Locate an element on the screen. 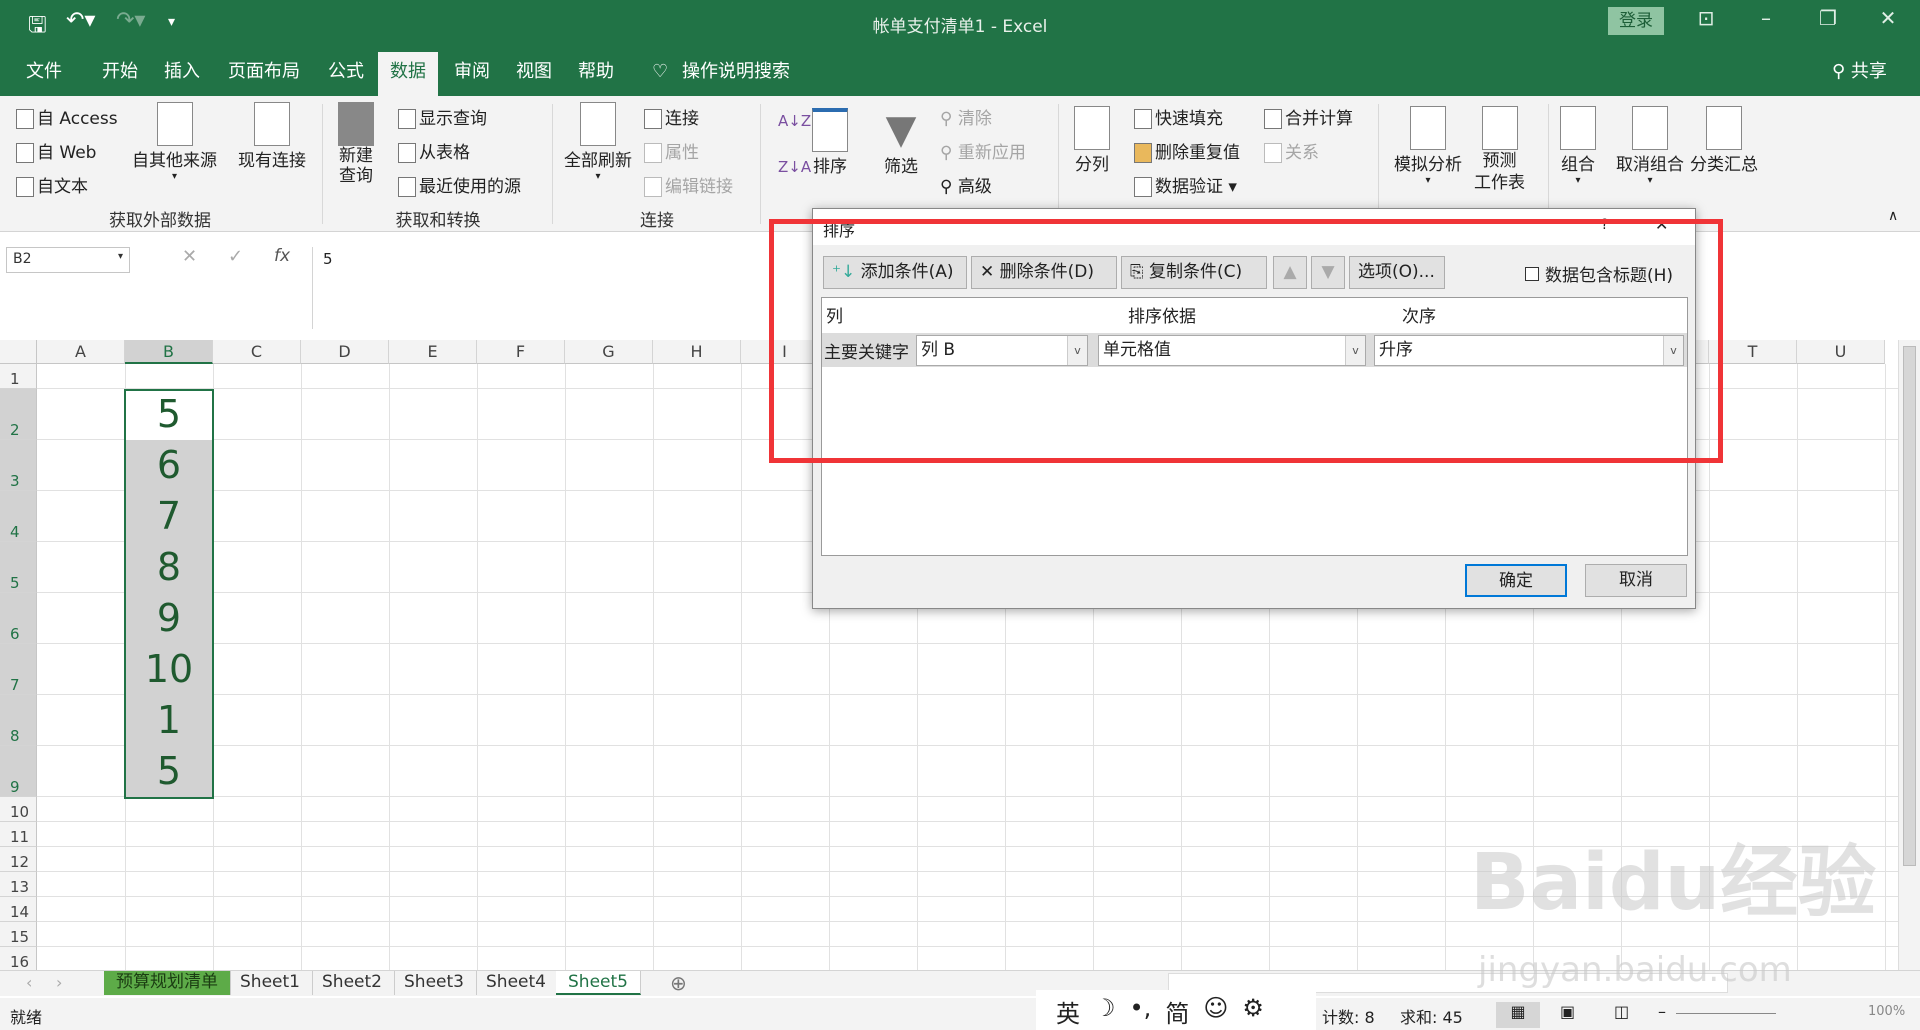 This screenshot has width=1920, height=1030. row-header-1: 1 is located at coordinates (18, 376).